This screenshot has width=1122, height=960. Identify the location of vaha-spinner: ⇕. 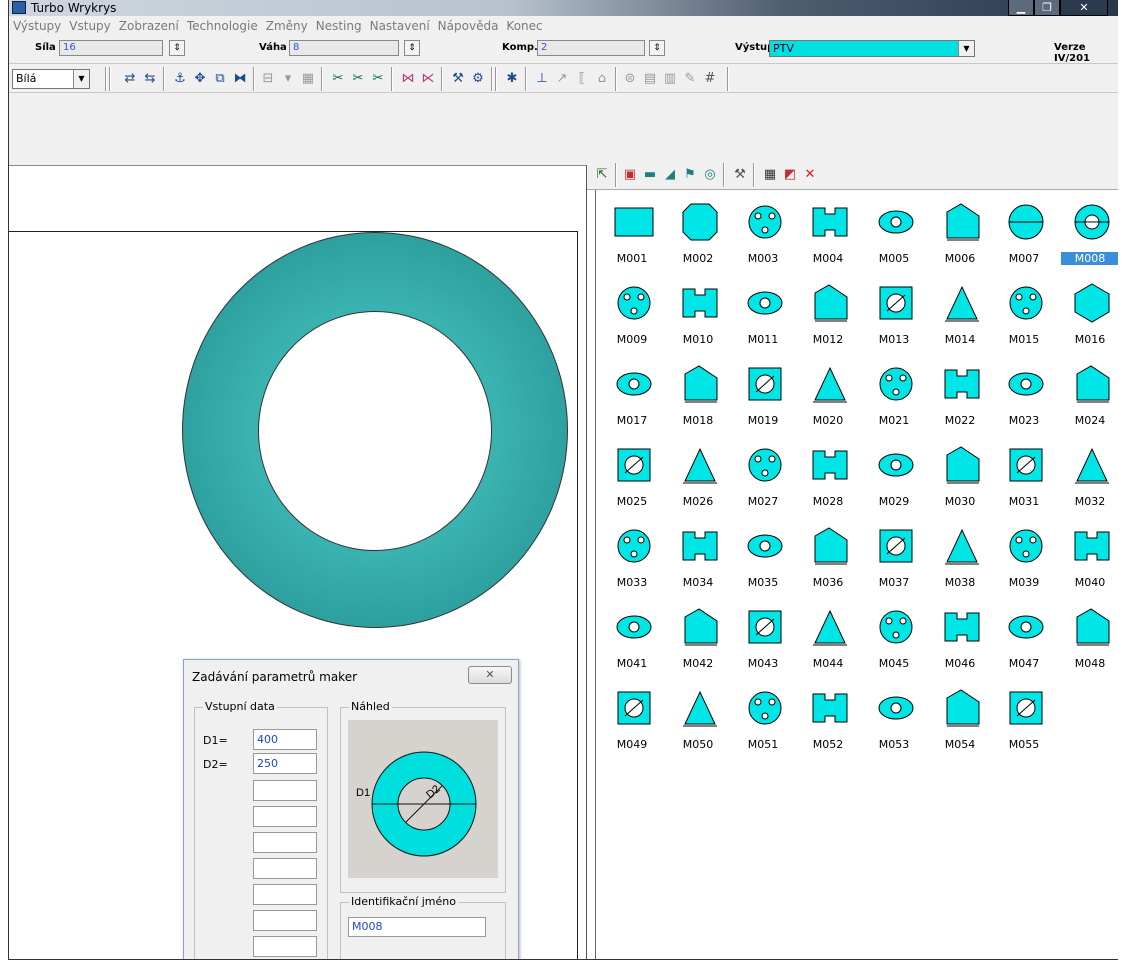
(412, 48).